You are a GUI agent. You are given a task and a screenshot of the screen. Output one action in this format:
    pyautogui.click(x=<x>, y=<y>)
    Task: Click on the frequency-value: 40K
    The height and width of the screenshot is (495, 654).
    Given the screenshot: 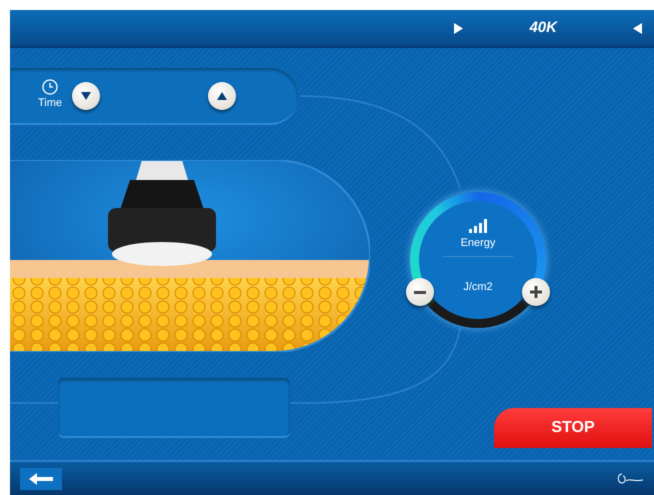 What is the action you would take?
    pyautogui.click(x=543, y=28)
    